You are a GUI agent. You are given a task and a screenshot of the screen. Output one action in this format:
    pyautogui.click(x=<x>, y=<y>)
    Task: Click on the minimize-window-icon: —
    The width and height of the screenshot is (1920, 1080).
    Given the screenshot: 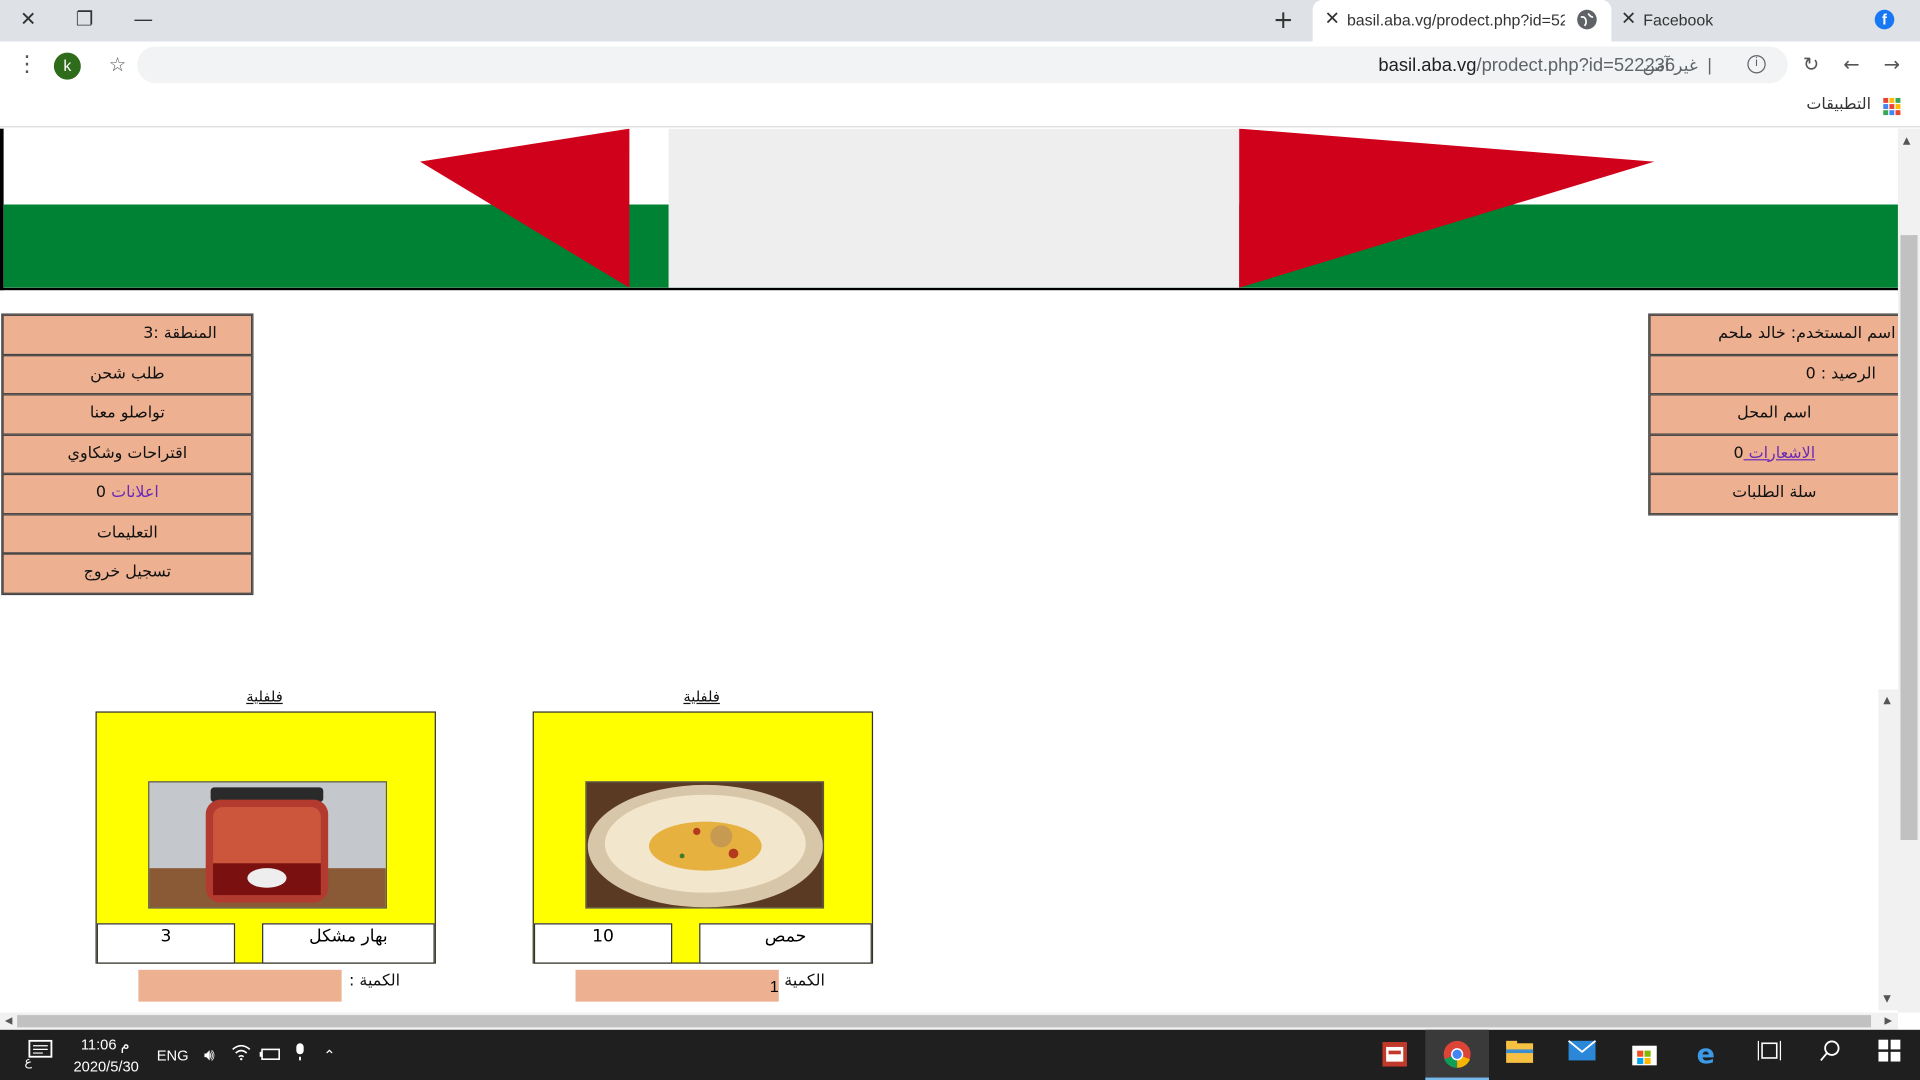 What is the action you would take?
    pyautogui.click(x=143, y=19)
    